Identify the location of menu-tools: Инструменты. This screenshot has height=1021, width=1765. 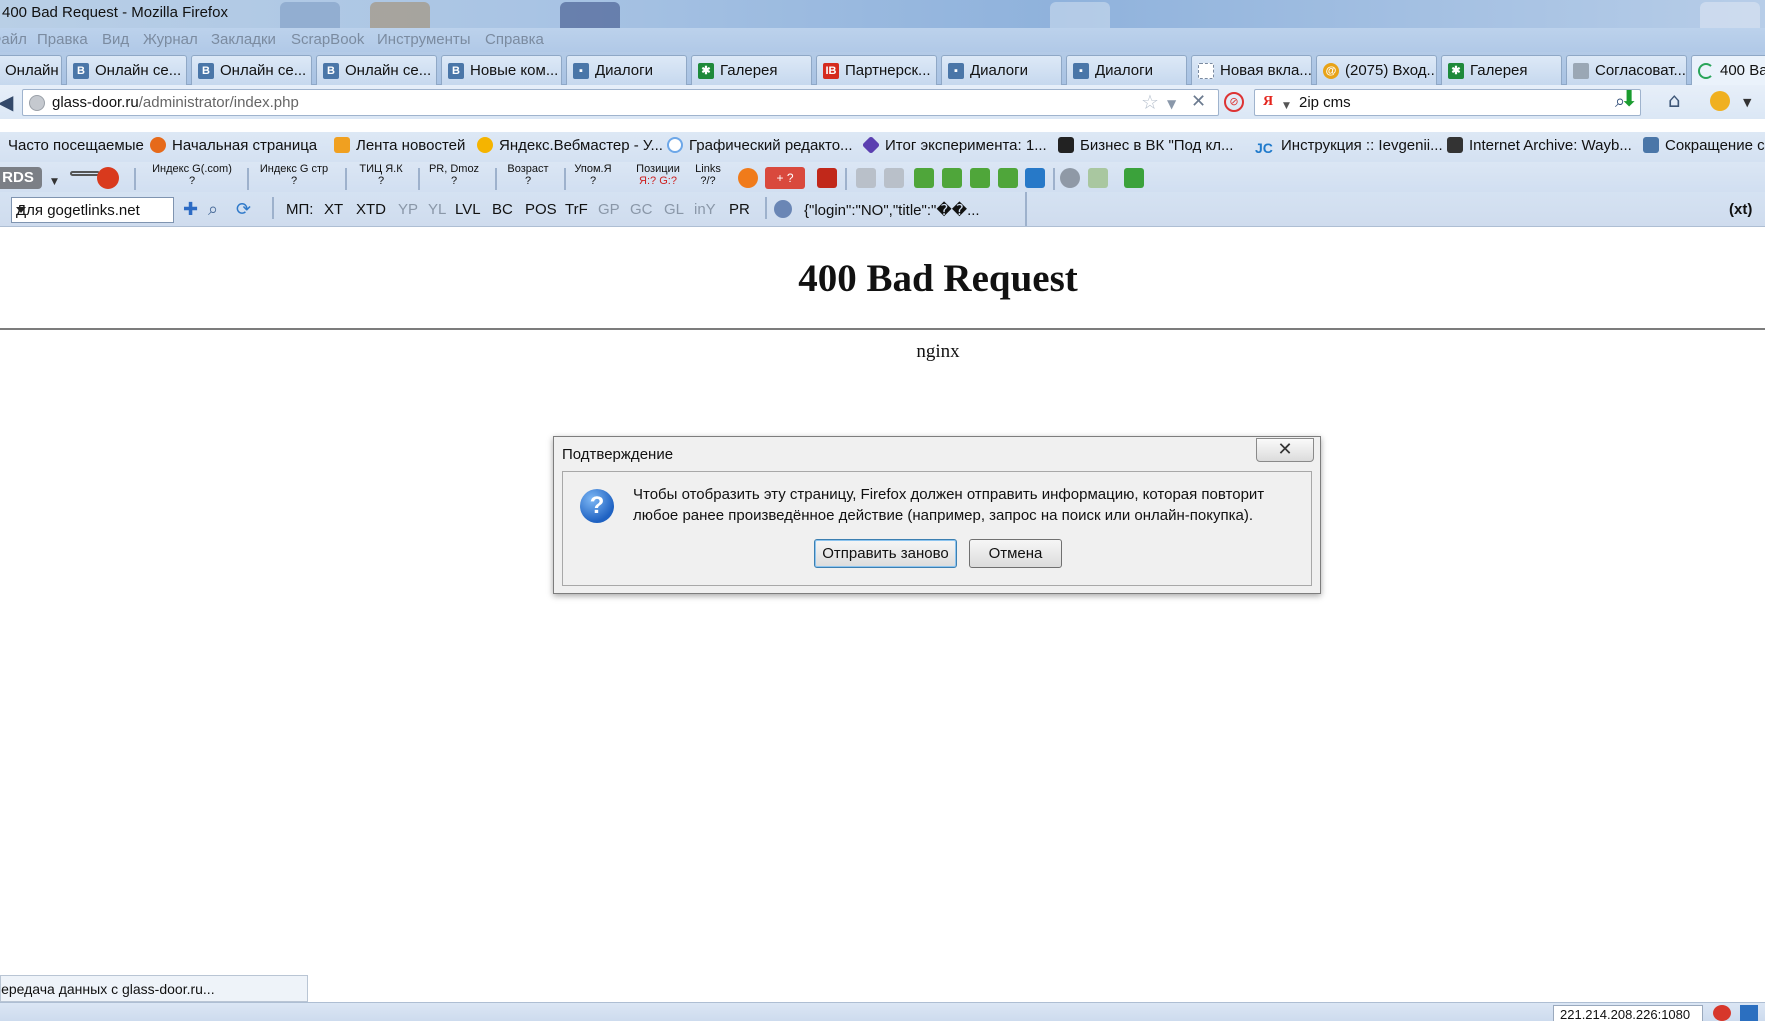
(424, 39).